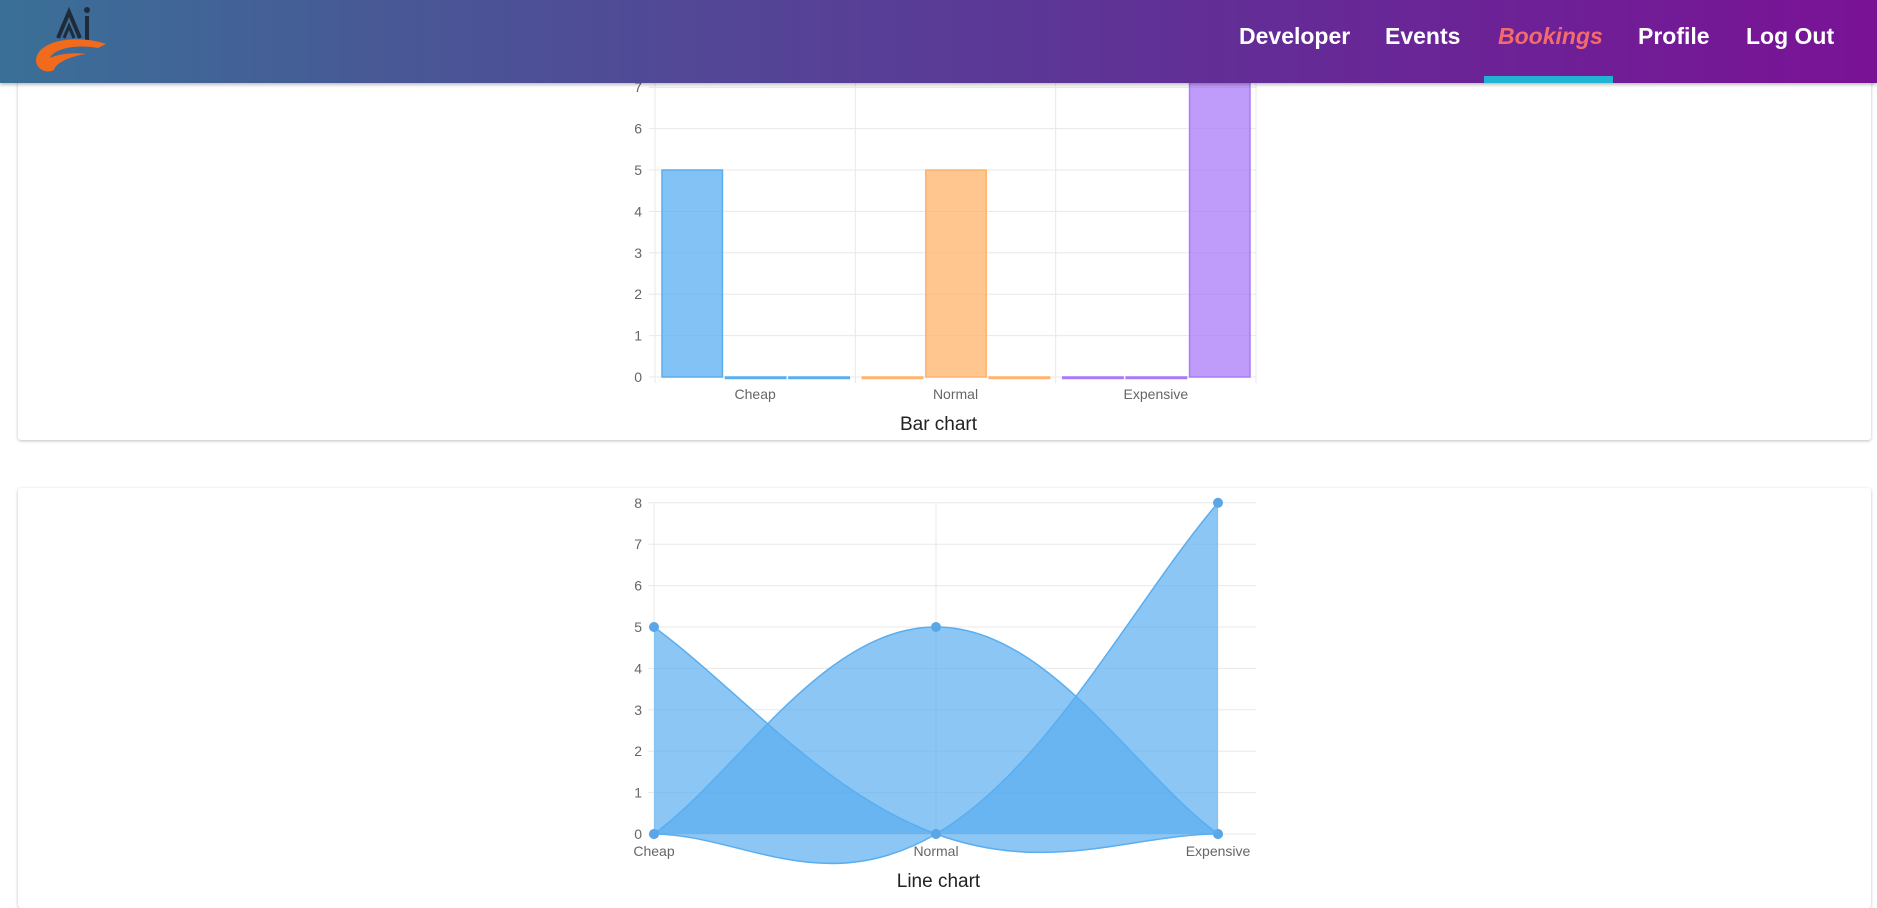 The height and width of the screenshot is (908, 1877). Describe the element at coordinates (638, 503) in the screenshot. I see `area-y-tick-label: 8` at that location.